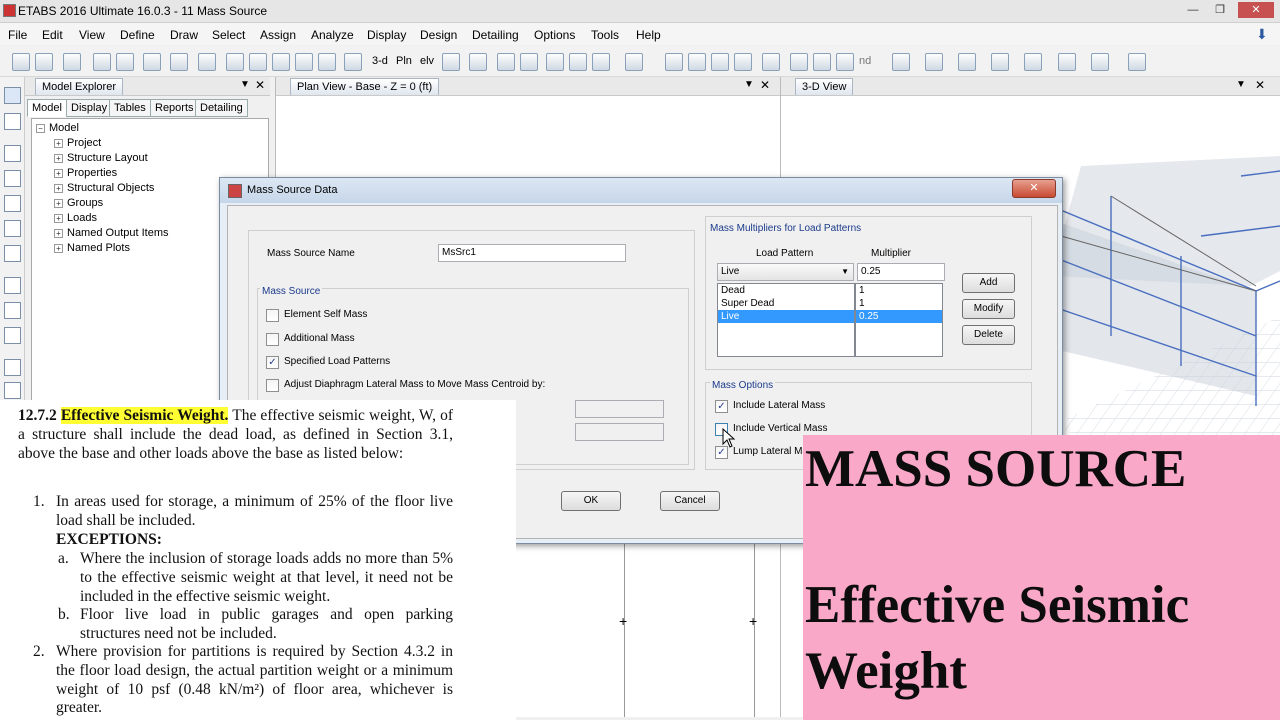  What do you see at coordinates (258, 62) in the screenshot?
I see `zoom-previous-icon` at bounding box center [258, 62].